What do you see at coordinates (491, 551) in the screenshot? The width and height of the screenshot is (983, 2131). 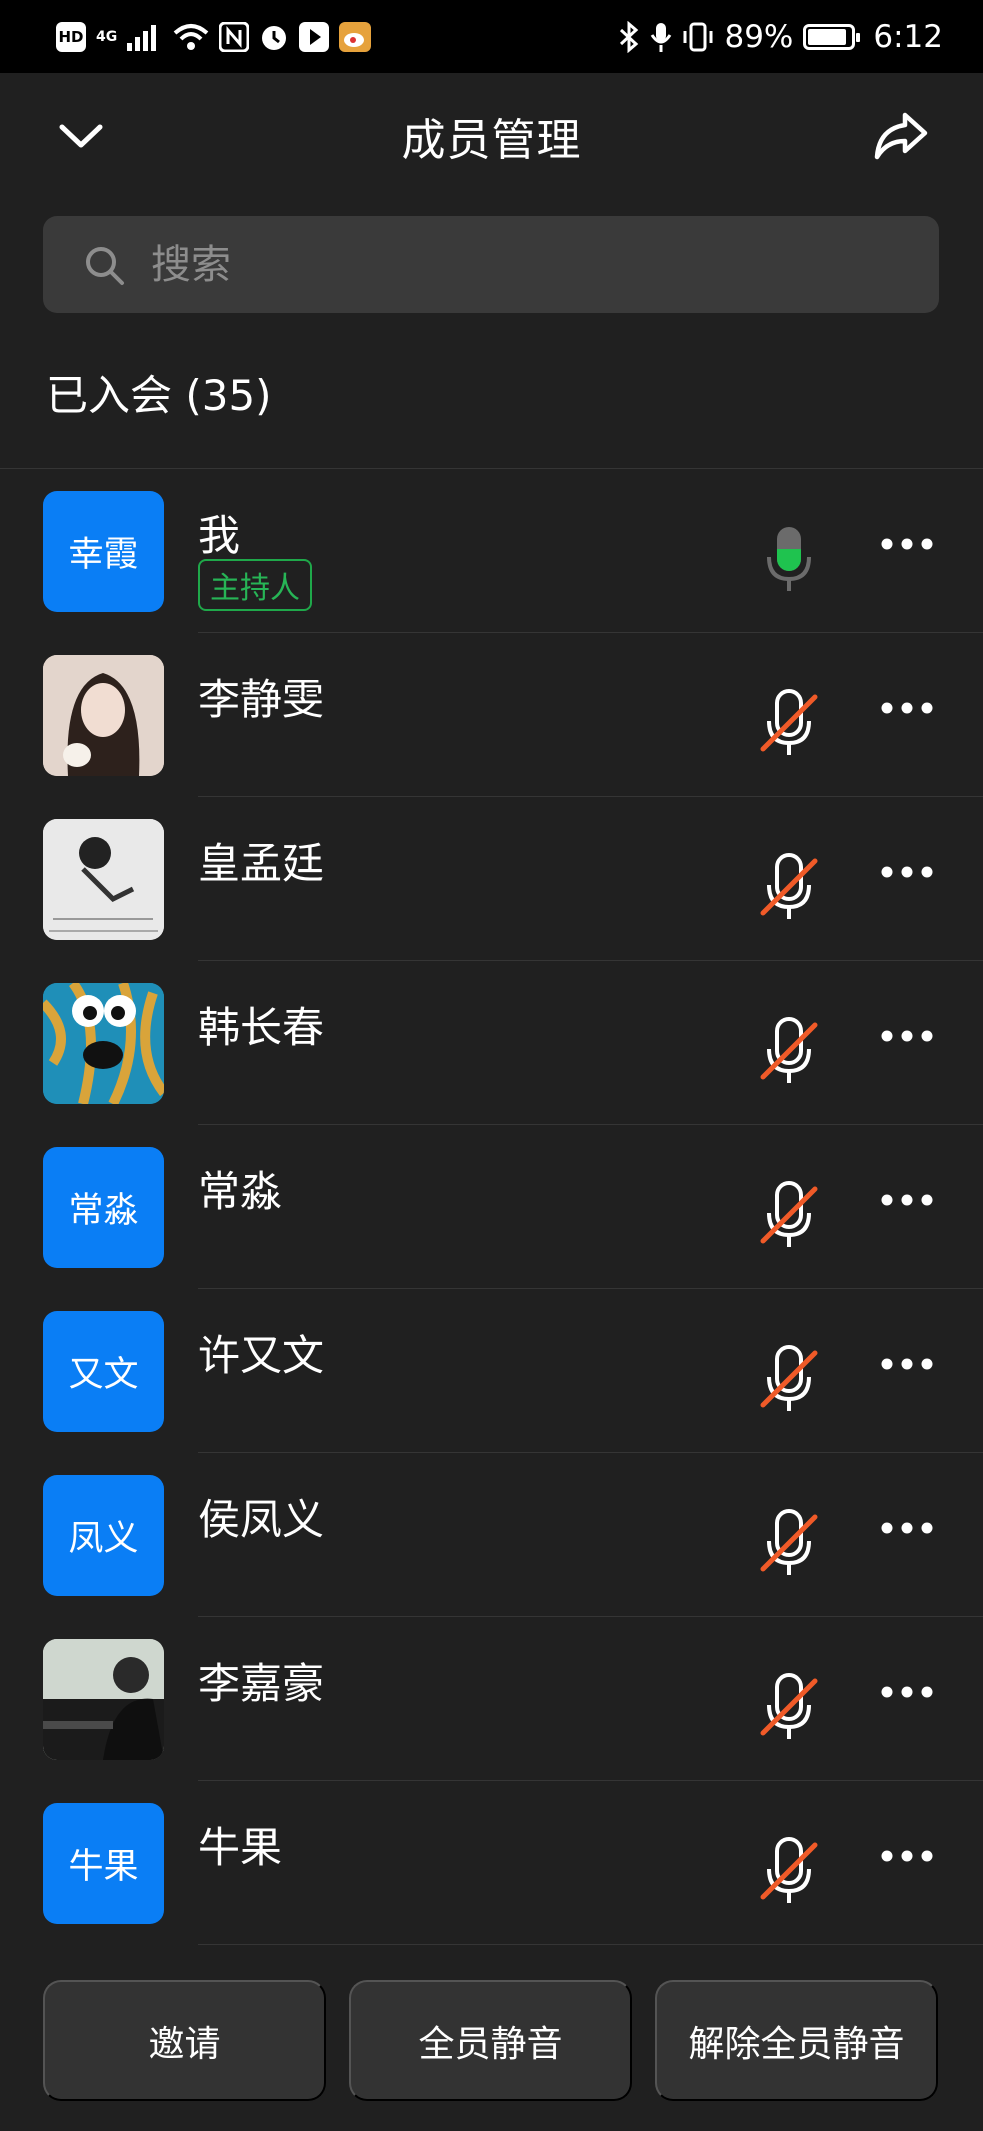 I see `member-row: 幸霞 我 主持人` at bounding box center [491, 551].